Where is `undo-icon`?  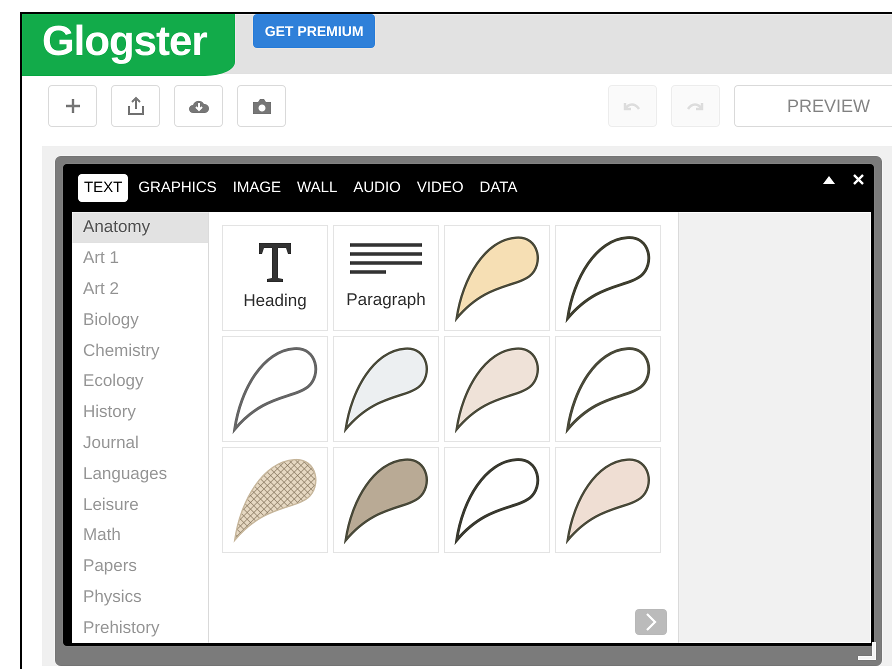
undo-icon is located at coordinates (632, 106).